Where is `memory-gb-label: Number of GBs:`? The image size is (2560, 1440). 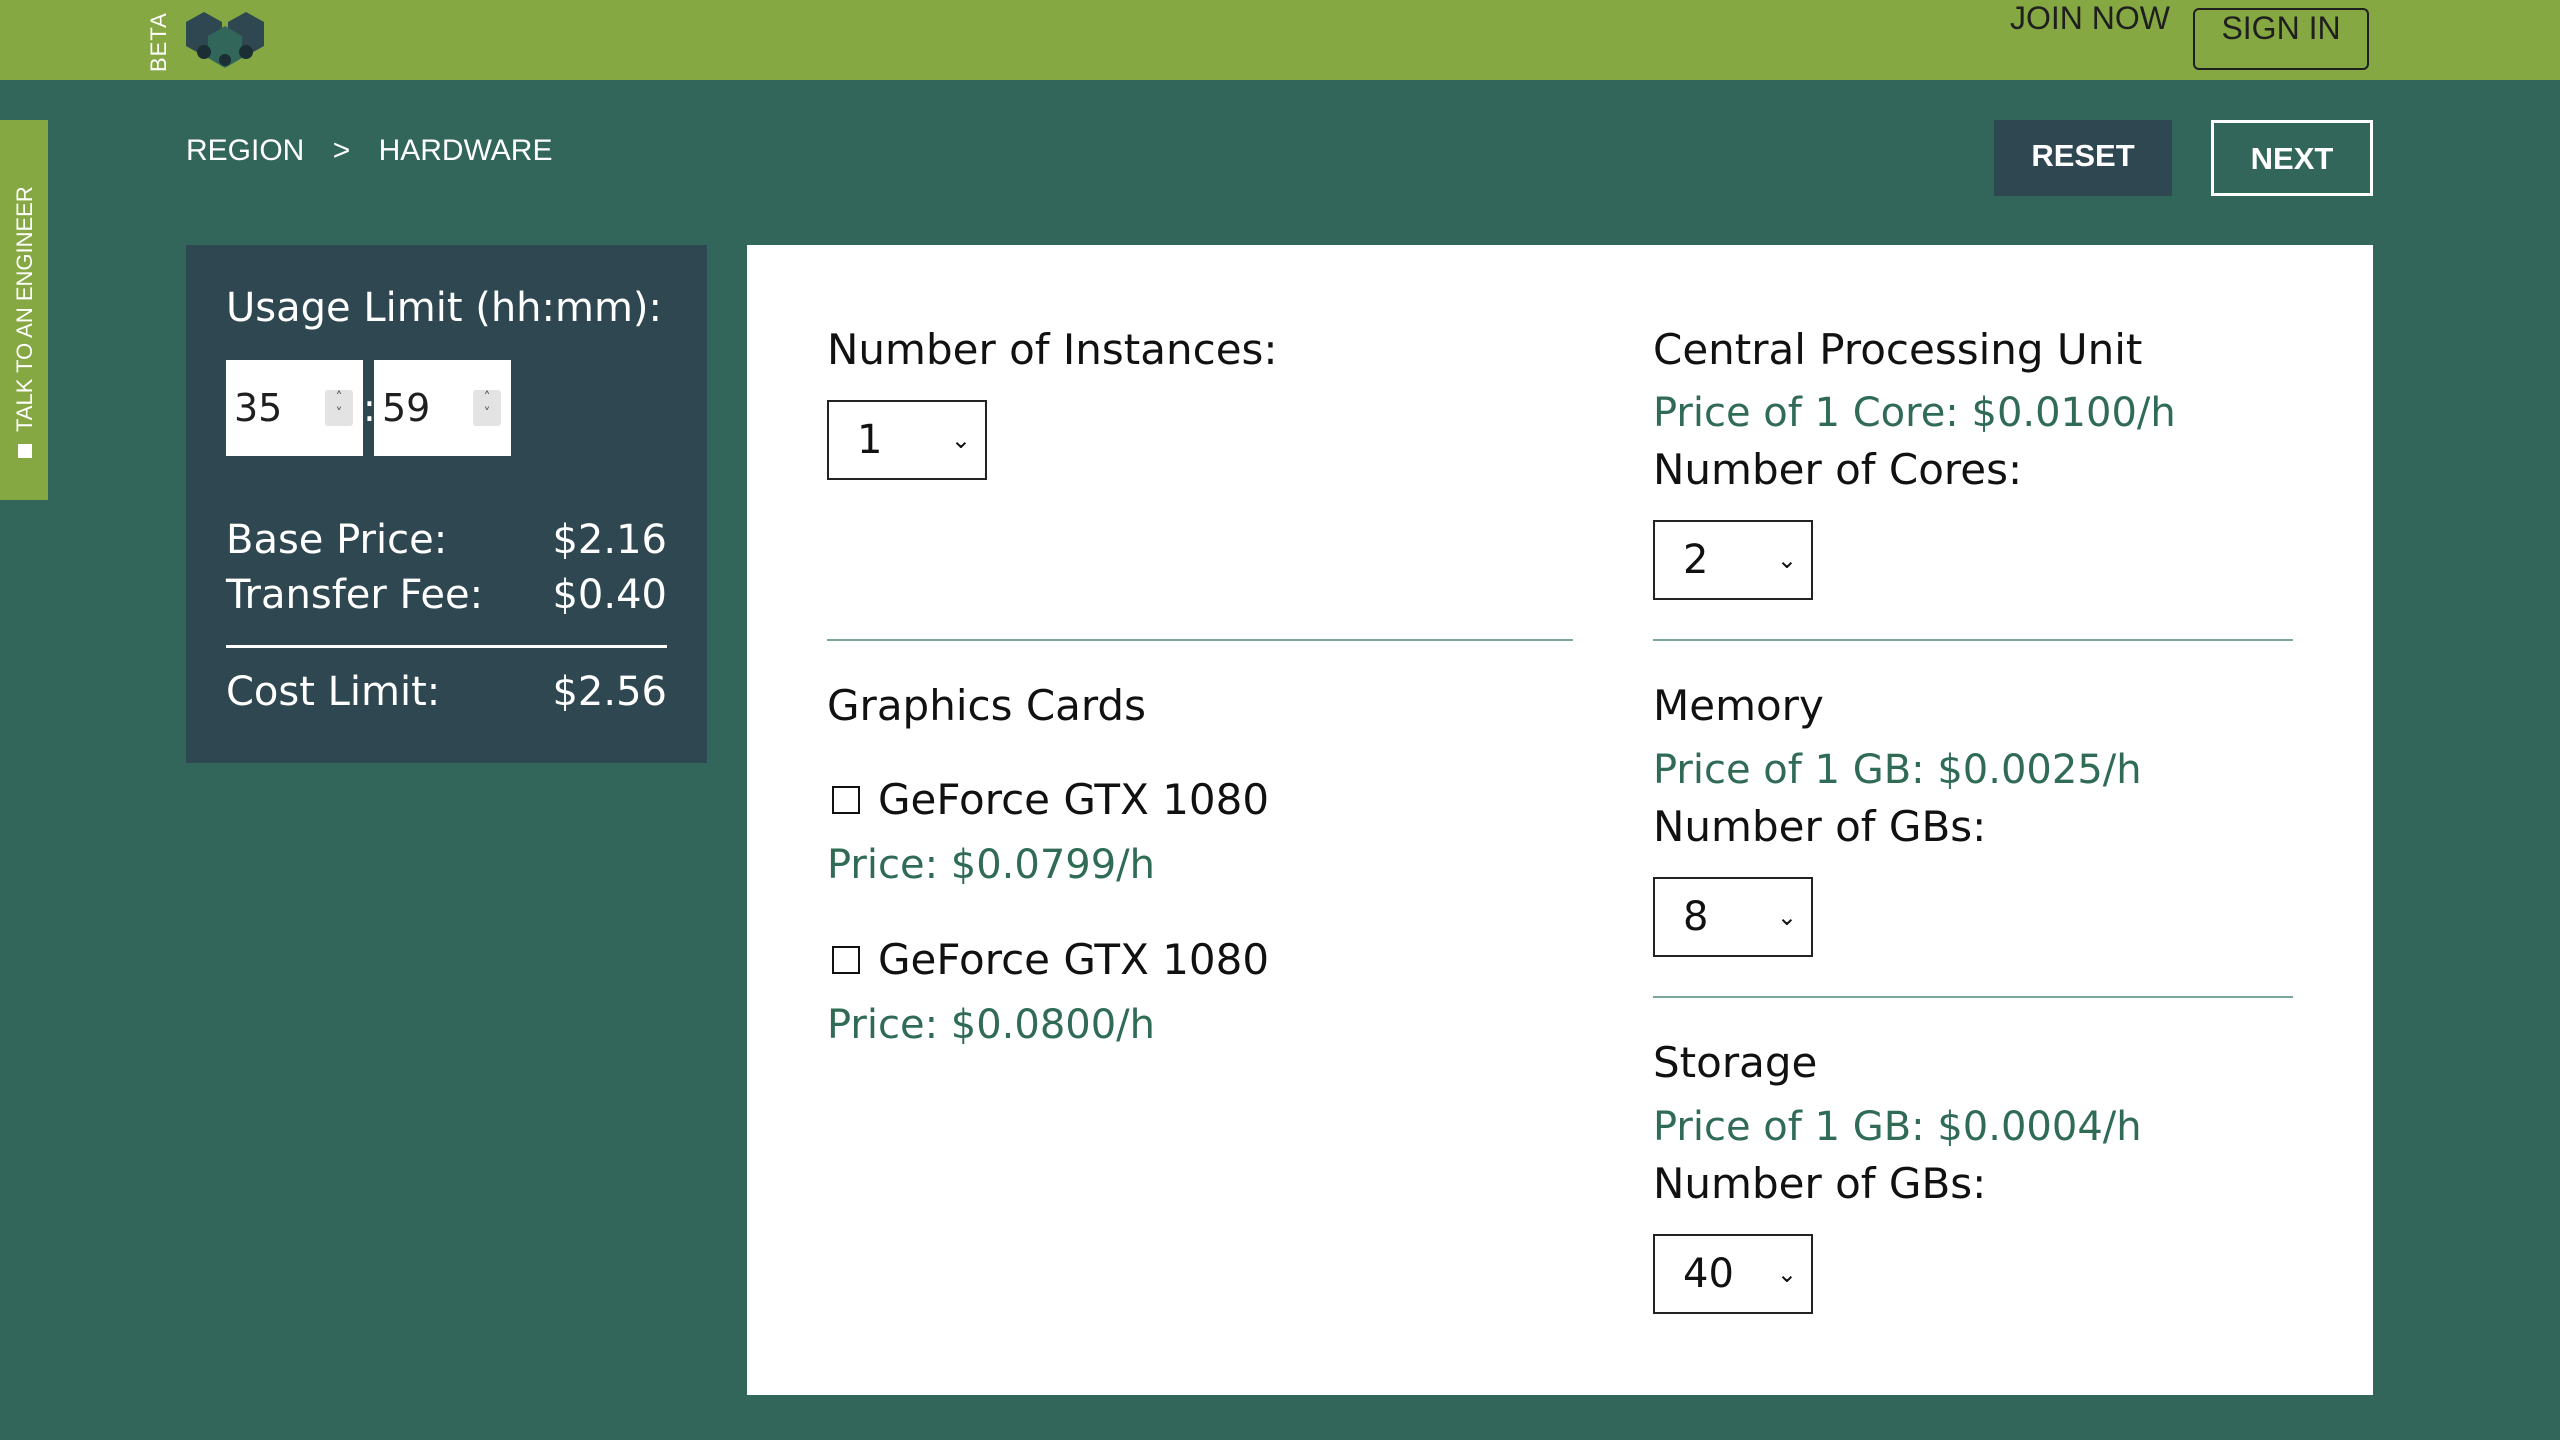
memory-gb-label: Number of GBs: is located at coordinates (1820, 826).